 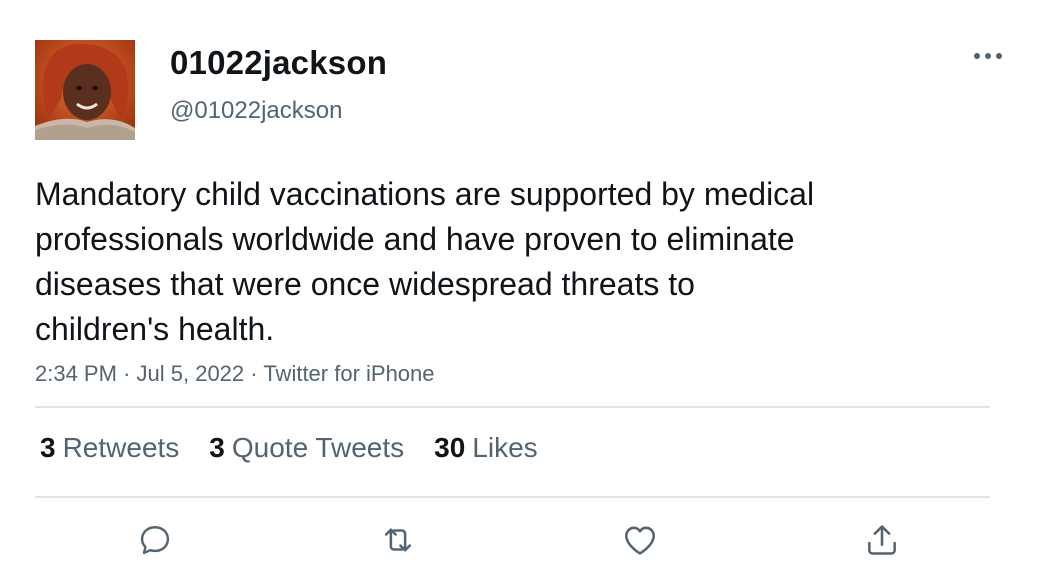 I want to click on likes-stat: 30 Likes, so click(x=486, y=448).